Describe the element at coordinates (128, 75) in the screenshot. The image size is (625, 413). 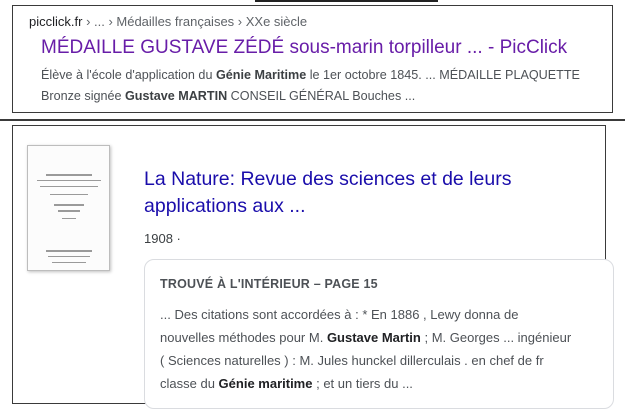
I see `text-segment: Élève à l'école d'application du` at that location.